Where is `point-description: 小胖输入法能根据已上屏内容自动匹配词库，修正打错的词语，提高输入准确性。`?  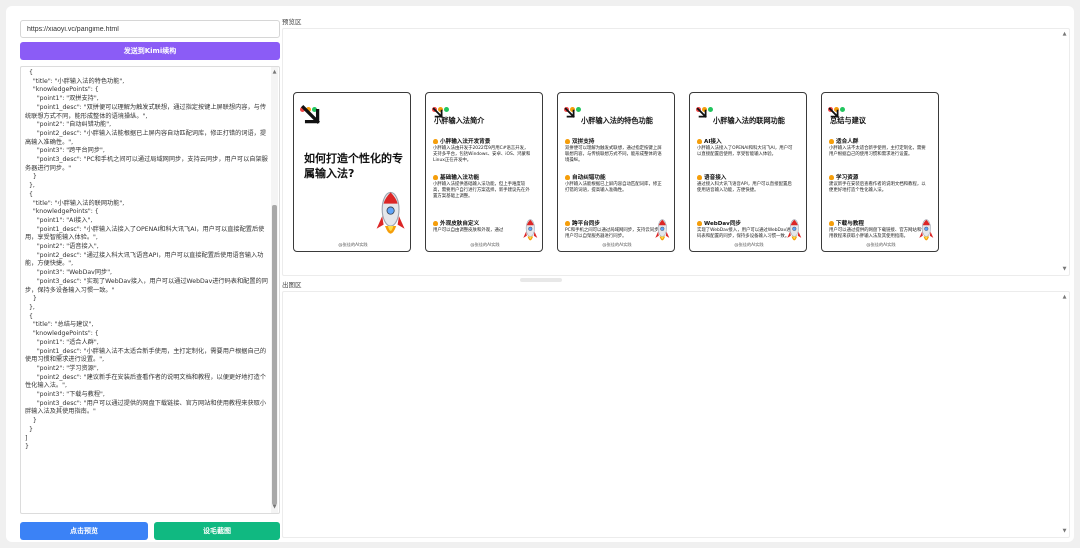
point-description: 小胖输入法能根据已上屏内容自动匹配词库，修正打错的词语，提高输入准确性。 is located at coordinates (613, 188).